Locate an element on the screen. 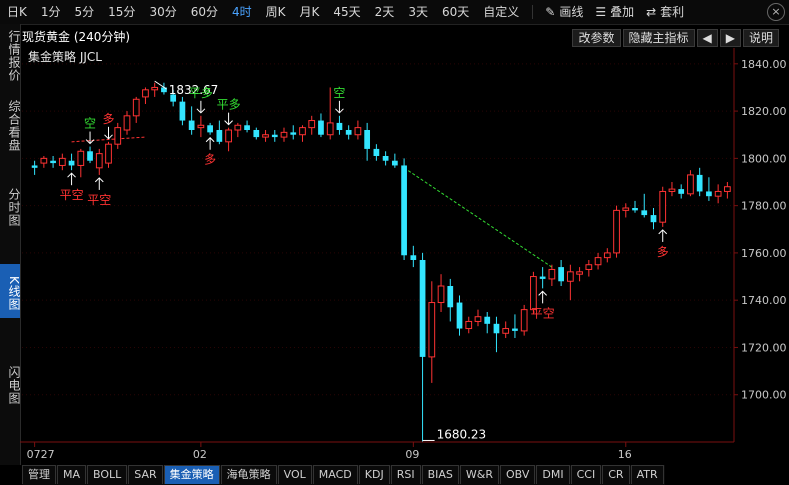 This screenshot has width=789, height=485. period-5: 60分 is located at coordinates (204, 12).